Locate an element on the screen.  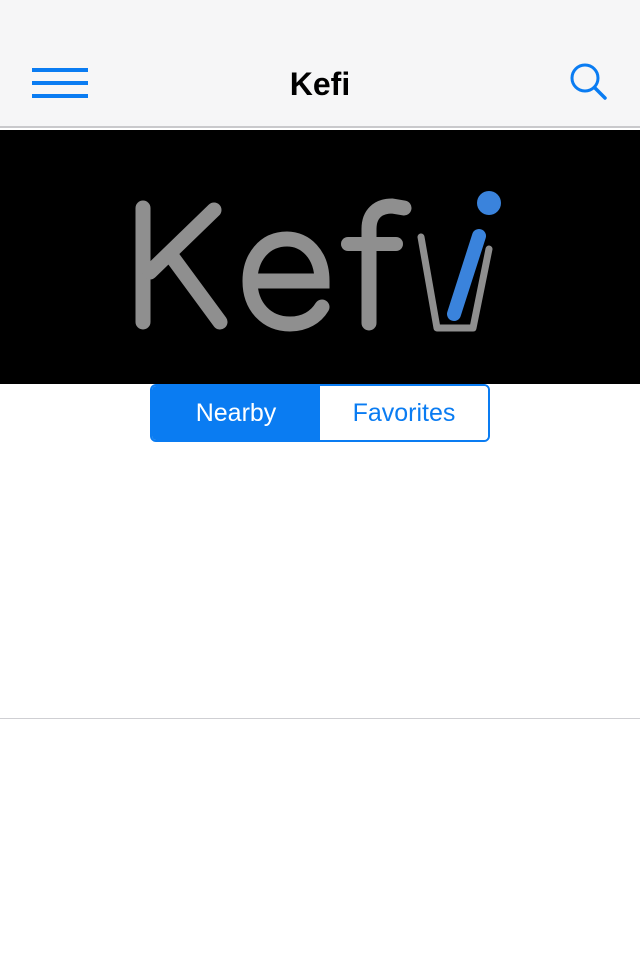
menu-button is located at coordinates (60, 83).